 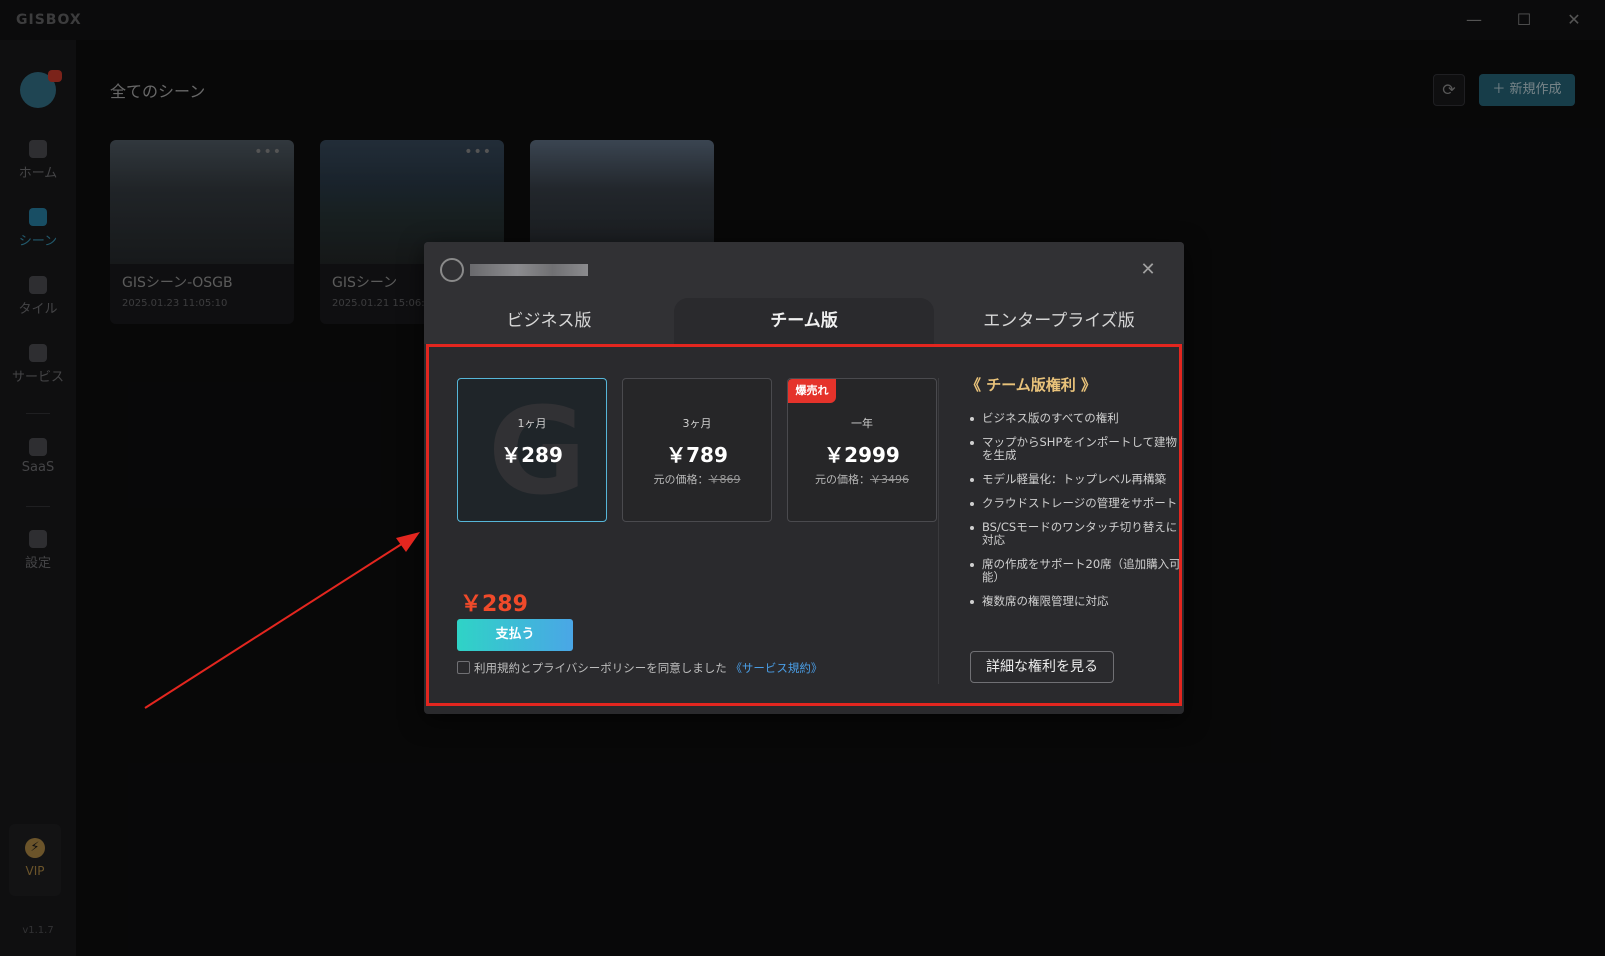 What do you see at coordinates (1059, 321) in the screenshot?
I see `tab-enterprise: エンタープライズ版` at bounding box center [1059, 321].